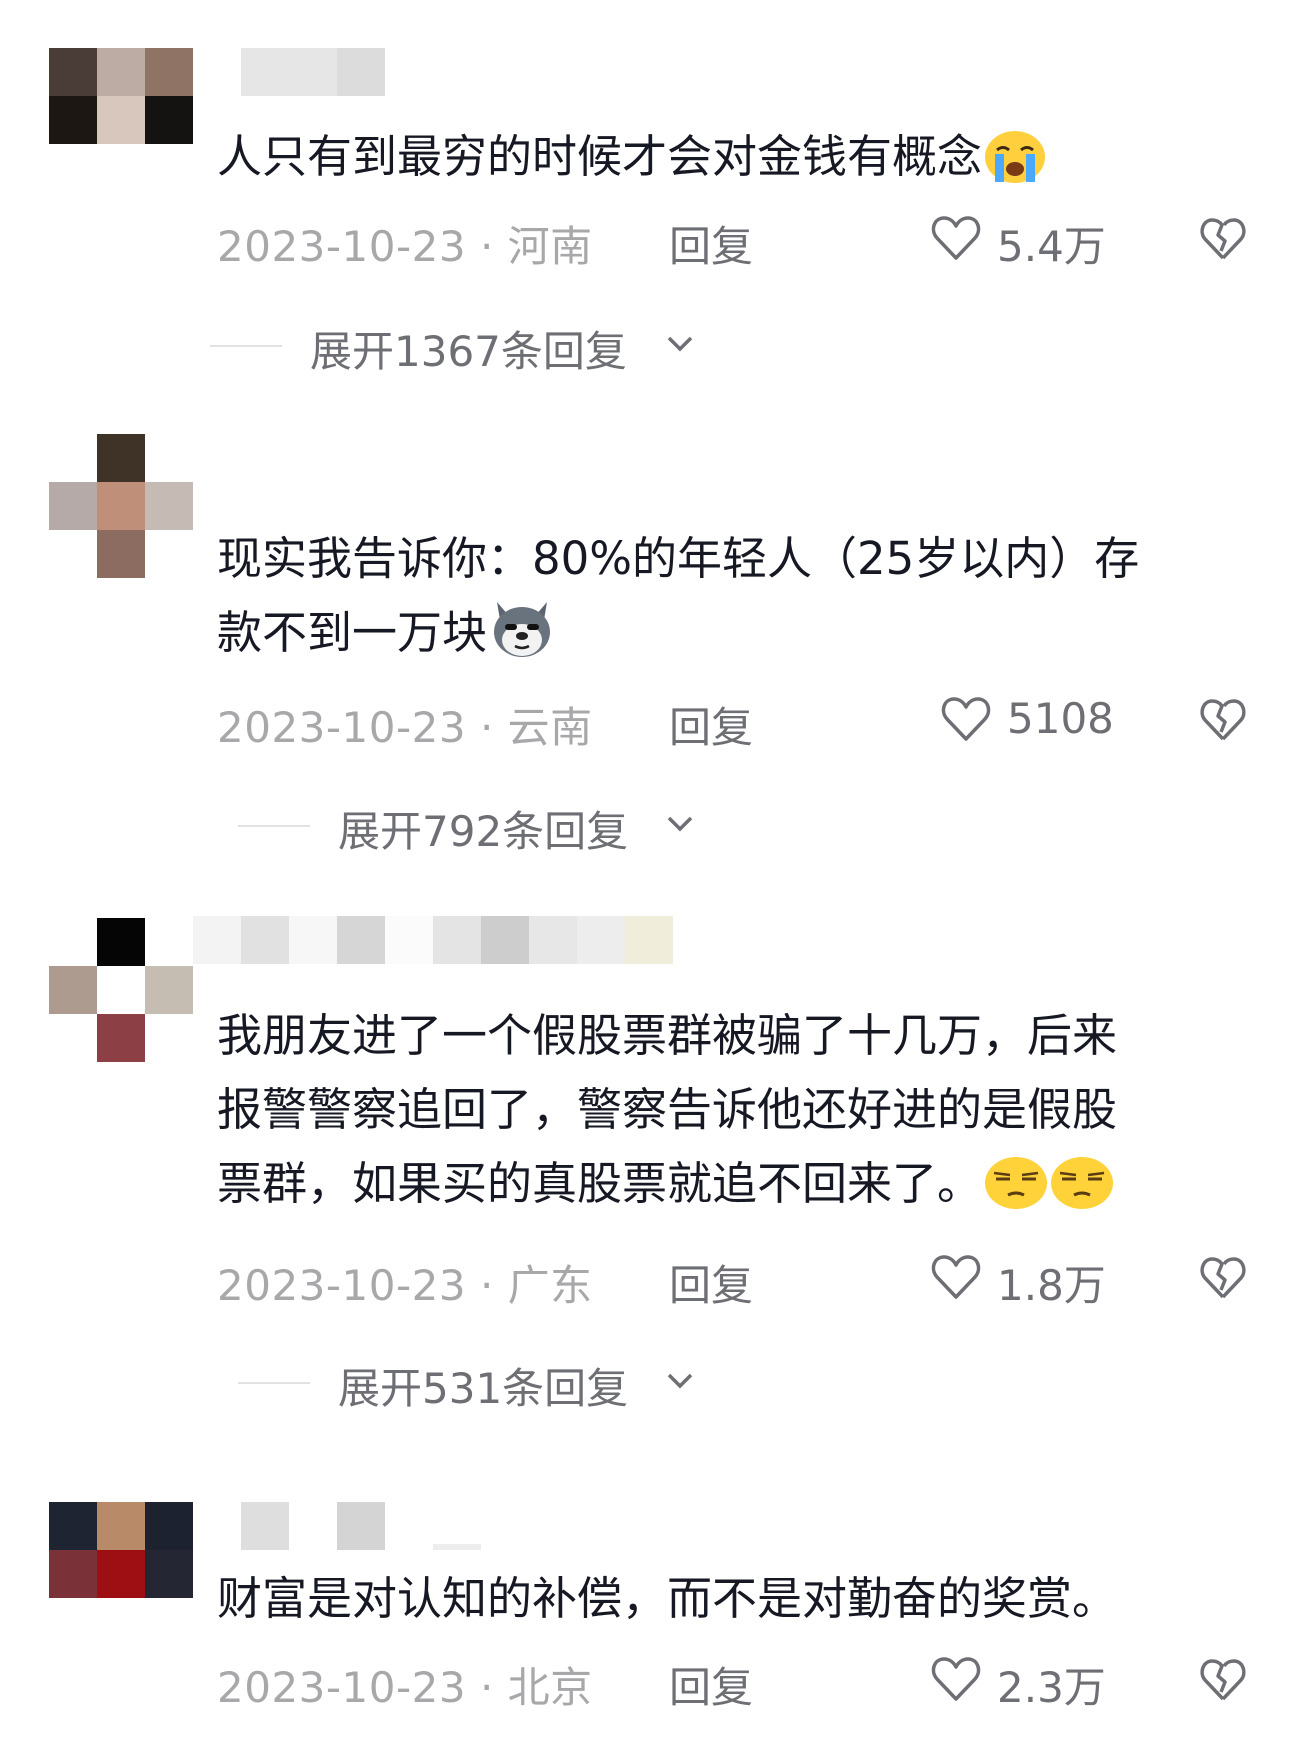 Image resolution: width=1312 pixels, height=1749 pixels. Describe the element at coordinates (747, 157) in the screenshot. I see `comment-text: 人只有到最穷的时候才会对金钱有概念` at that location.